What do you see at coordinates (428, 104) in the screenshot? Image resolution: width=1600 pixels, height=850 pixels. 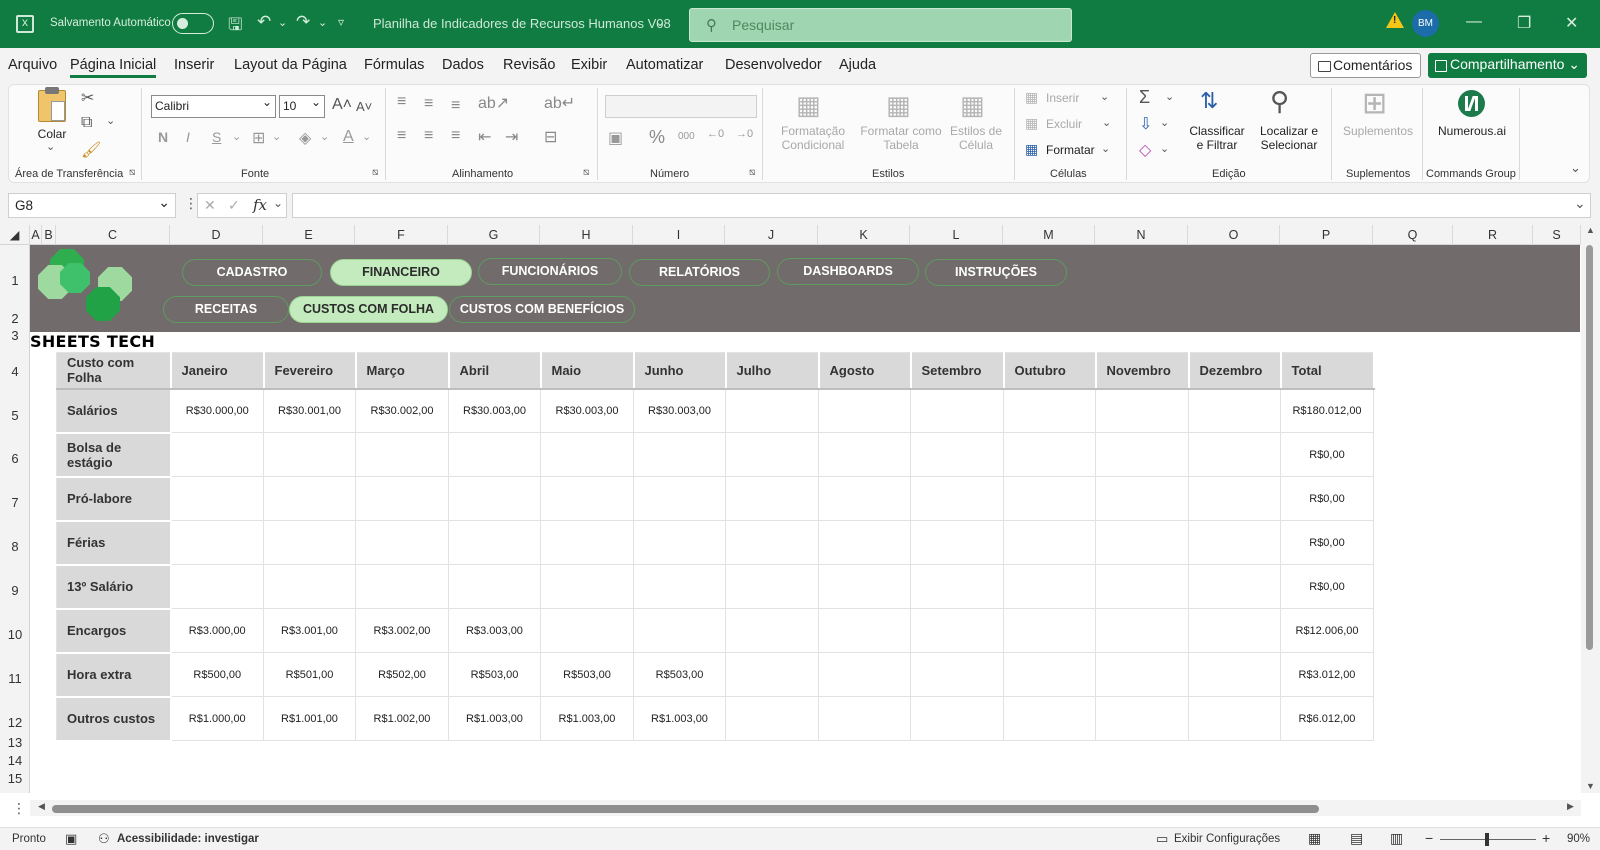 I see `align-middle-icon: ≡` at bounding box center [428, 104].